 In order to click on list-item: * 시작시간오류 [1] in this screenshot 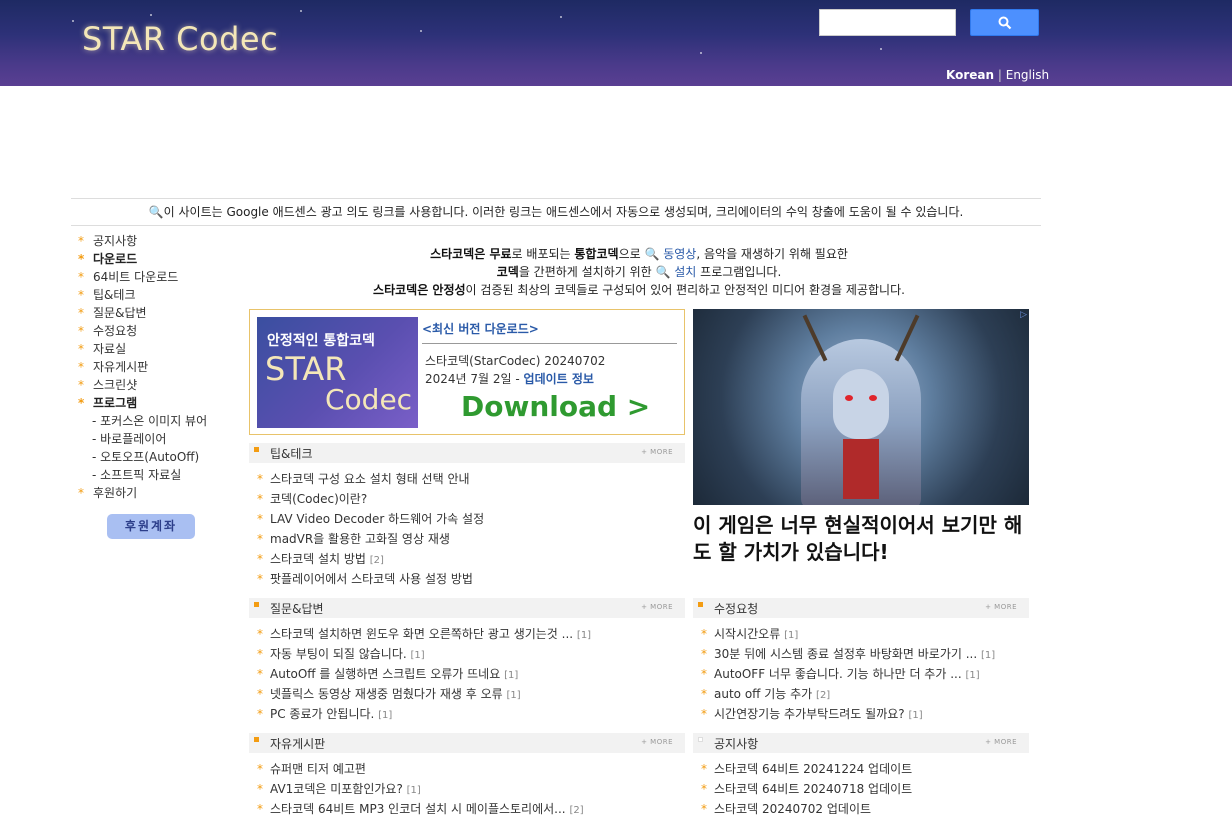, I will do `click(861, 634)`.